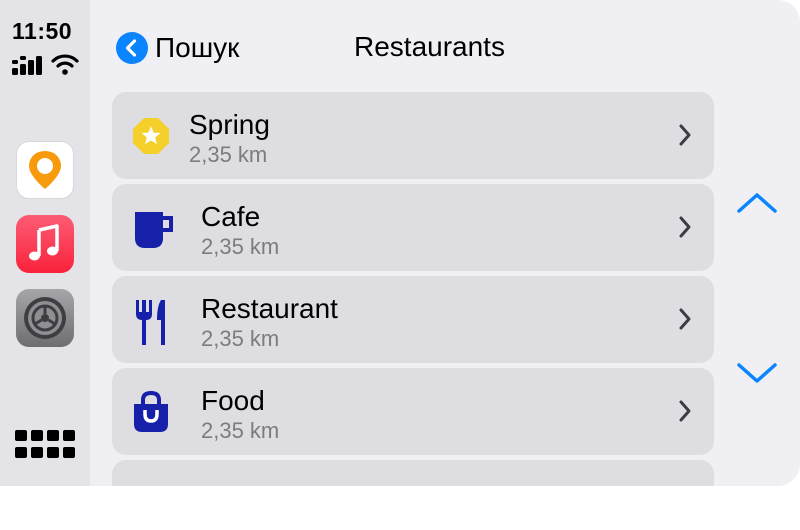  What do you see at coordinates (42, 31) in the screenshot?
I see `status-time: 11:50` at bounding box center [42, 31].